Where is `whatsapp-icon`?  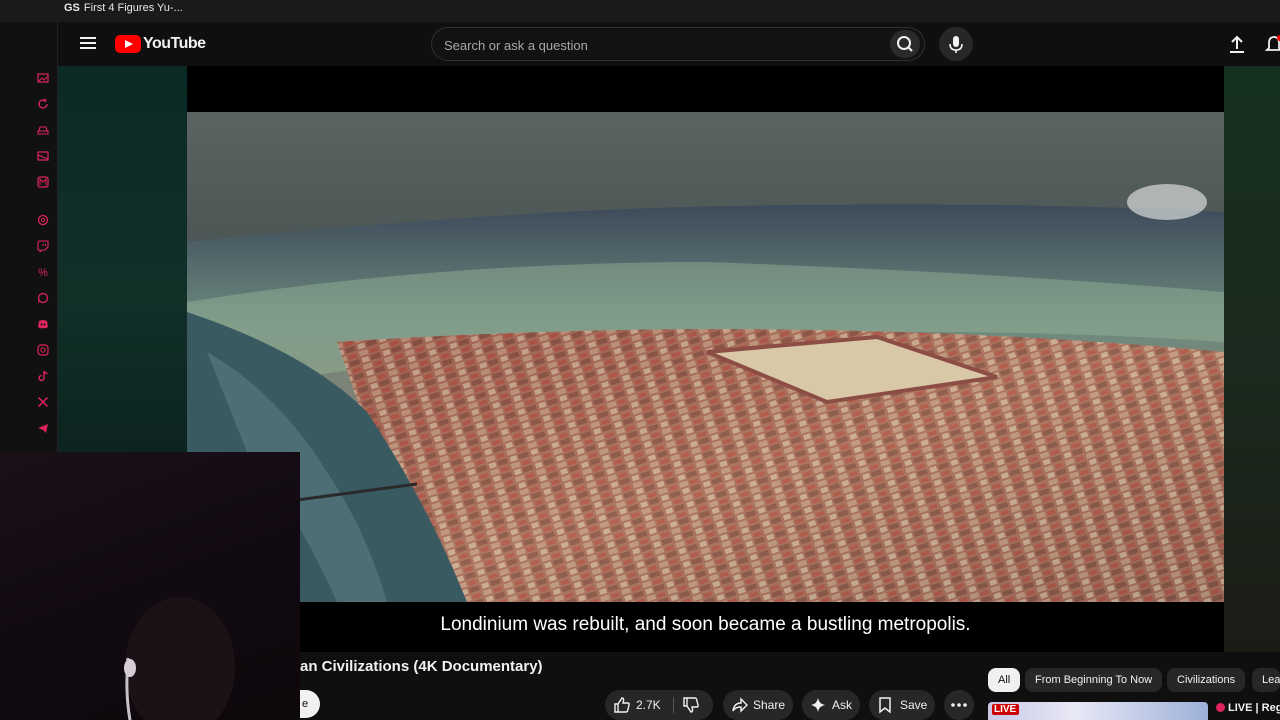 whatsapp-icon is located at coordinates (43, 299).